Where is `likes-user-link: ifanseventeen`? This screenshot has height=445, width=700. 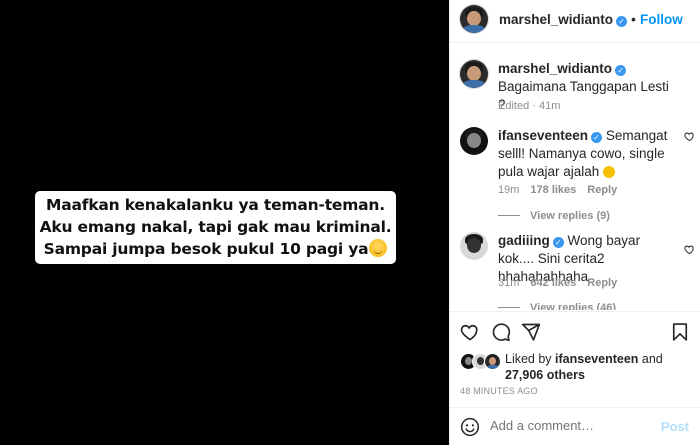 likes-user-link: ifanseventeen is located at coordinates (596, 359).